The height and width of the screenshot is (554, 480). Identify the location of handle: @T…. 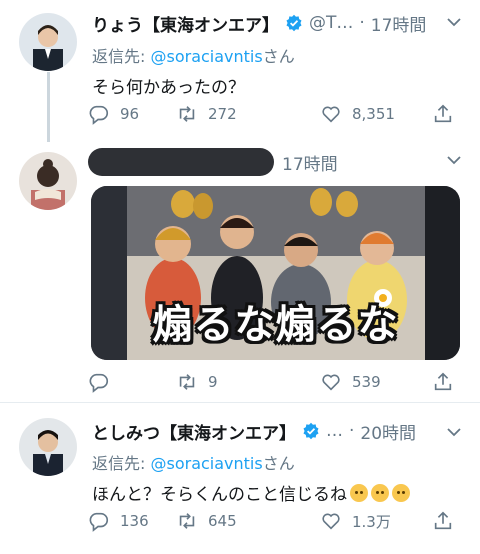
(331, 23).